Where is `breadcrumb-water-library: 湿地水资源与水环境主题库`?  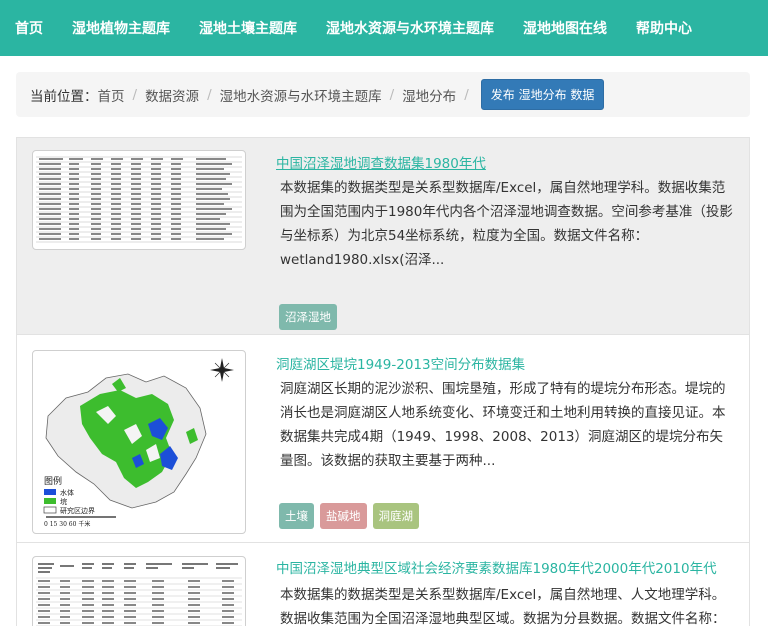
breadcrumb-water-library: 湿地水资源与水环境主题库 is located at coordinates (301, 95).